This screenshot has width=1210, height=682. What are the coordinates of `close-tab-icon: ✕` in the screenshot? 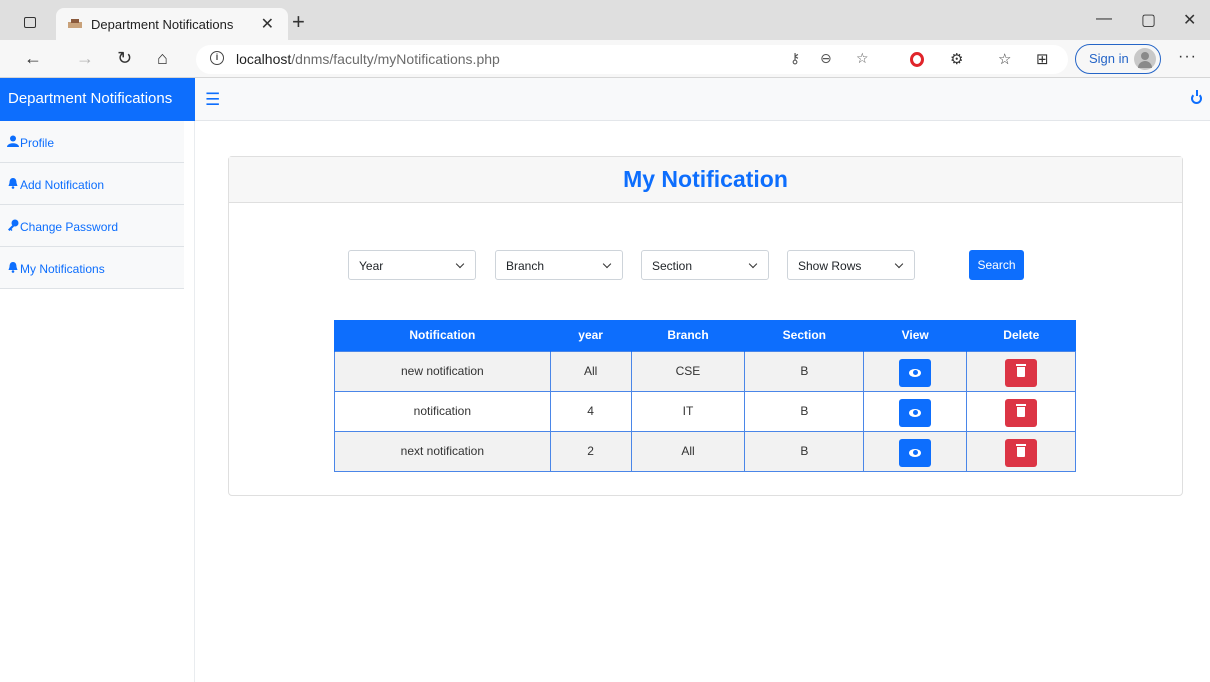 It's located at (267, 24).